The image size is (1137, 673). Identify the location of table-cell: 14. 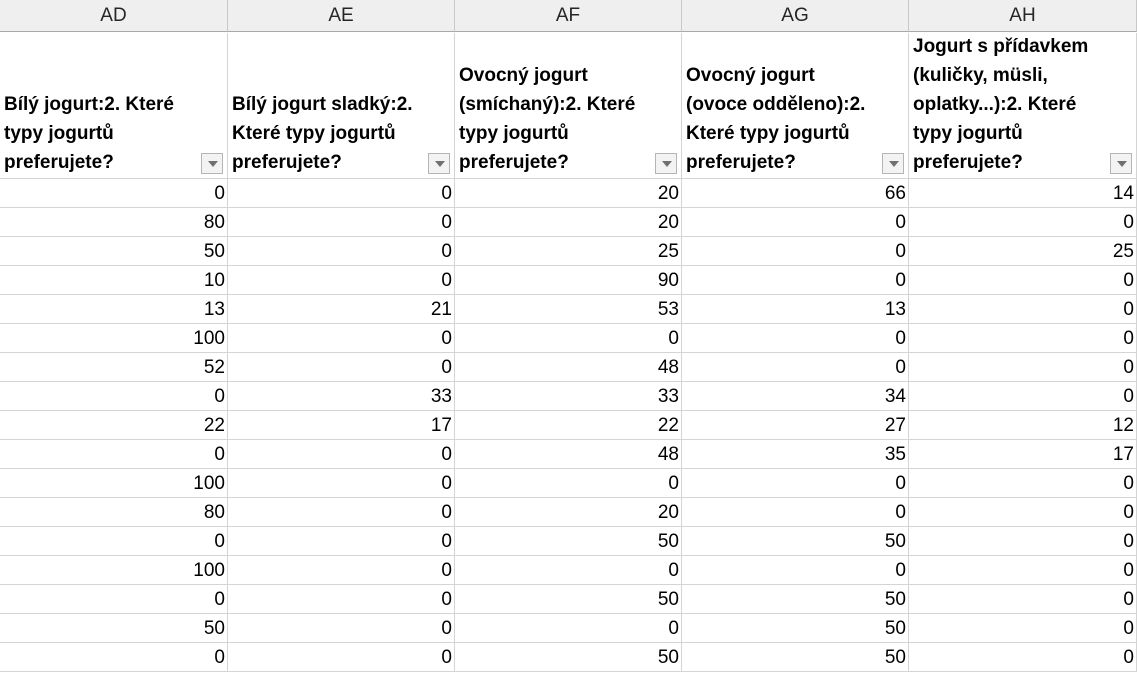
(1023, 193).